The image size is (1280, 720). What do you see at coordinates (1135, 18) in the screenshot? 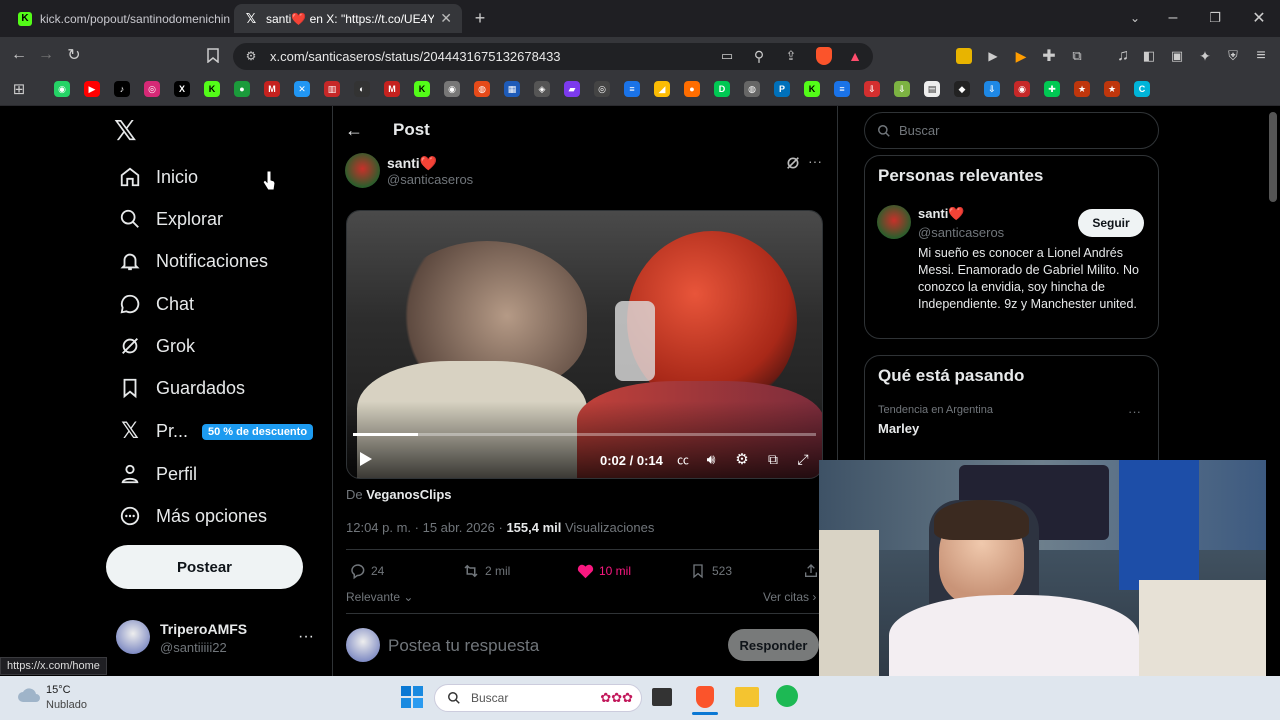
I see `tab-search-chevron-icon: ⌄` at bounding box center [1135, 18].